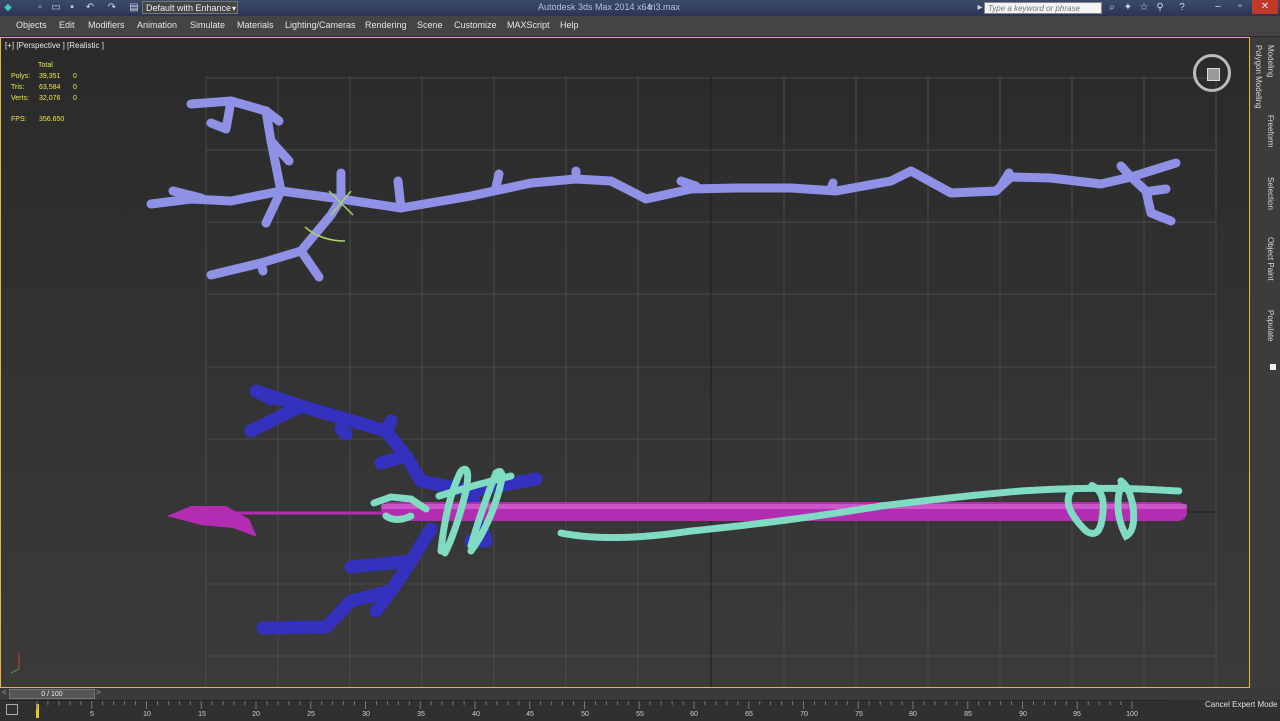  Describe the element at coordinates (1241, 704) in the screenshot. I see `cancel-expert-mode-button: Cancel Expert Mode` at that location.